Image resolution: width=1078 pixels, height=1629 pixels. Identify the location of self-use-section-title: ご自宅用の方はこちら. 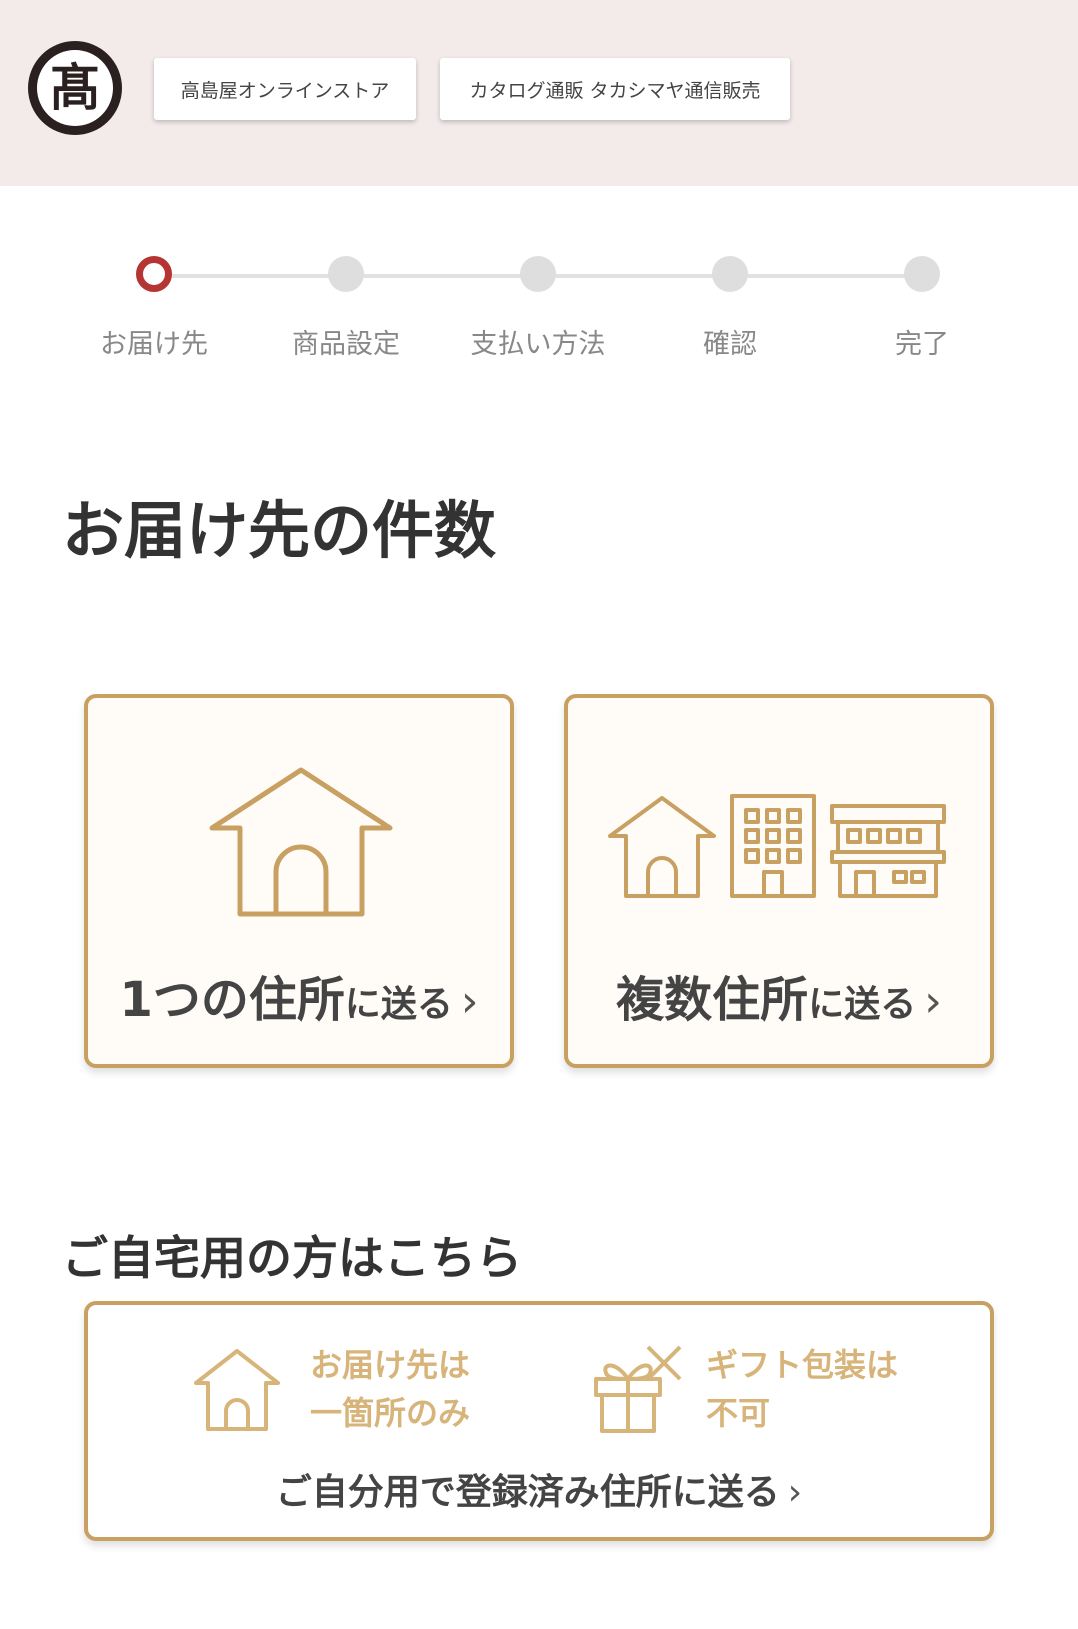
(292, 1258).